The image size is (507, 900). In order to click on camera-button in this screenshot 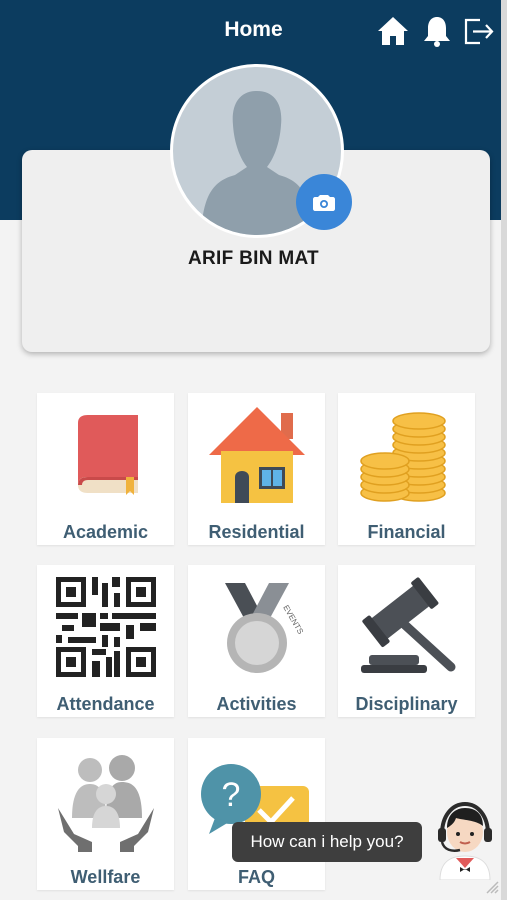, I will do `click(324, 202)`.